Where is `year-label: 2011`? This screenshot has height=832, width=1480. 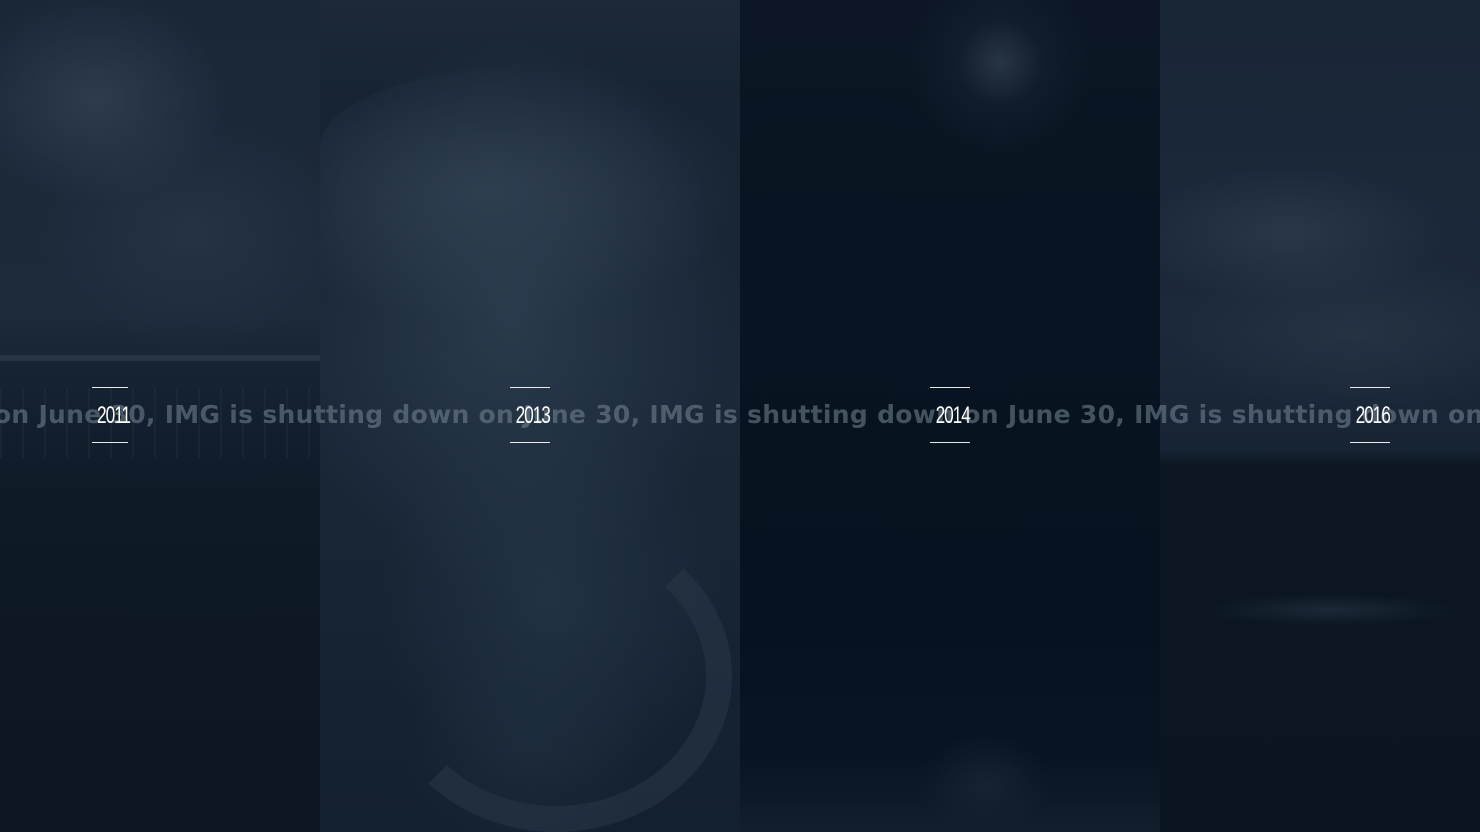 year-label: 2011 is located at coordinates (114, 415).